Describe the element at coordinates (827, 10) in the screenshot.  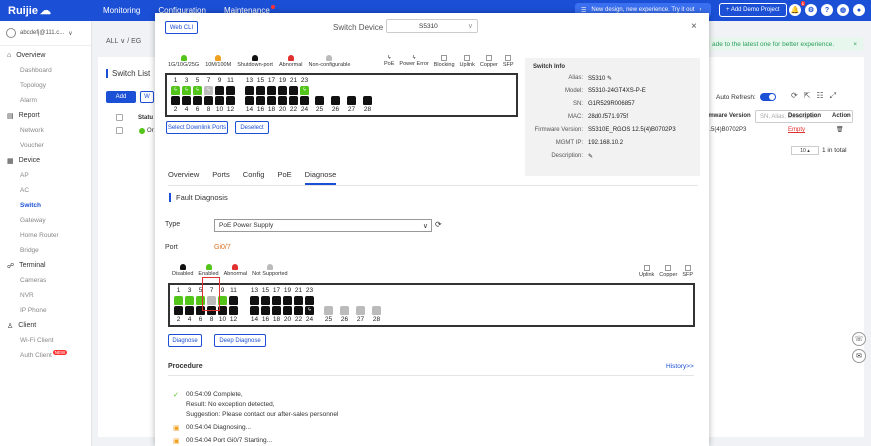
I see `help-icon: ?` at that location.